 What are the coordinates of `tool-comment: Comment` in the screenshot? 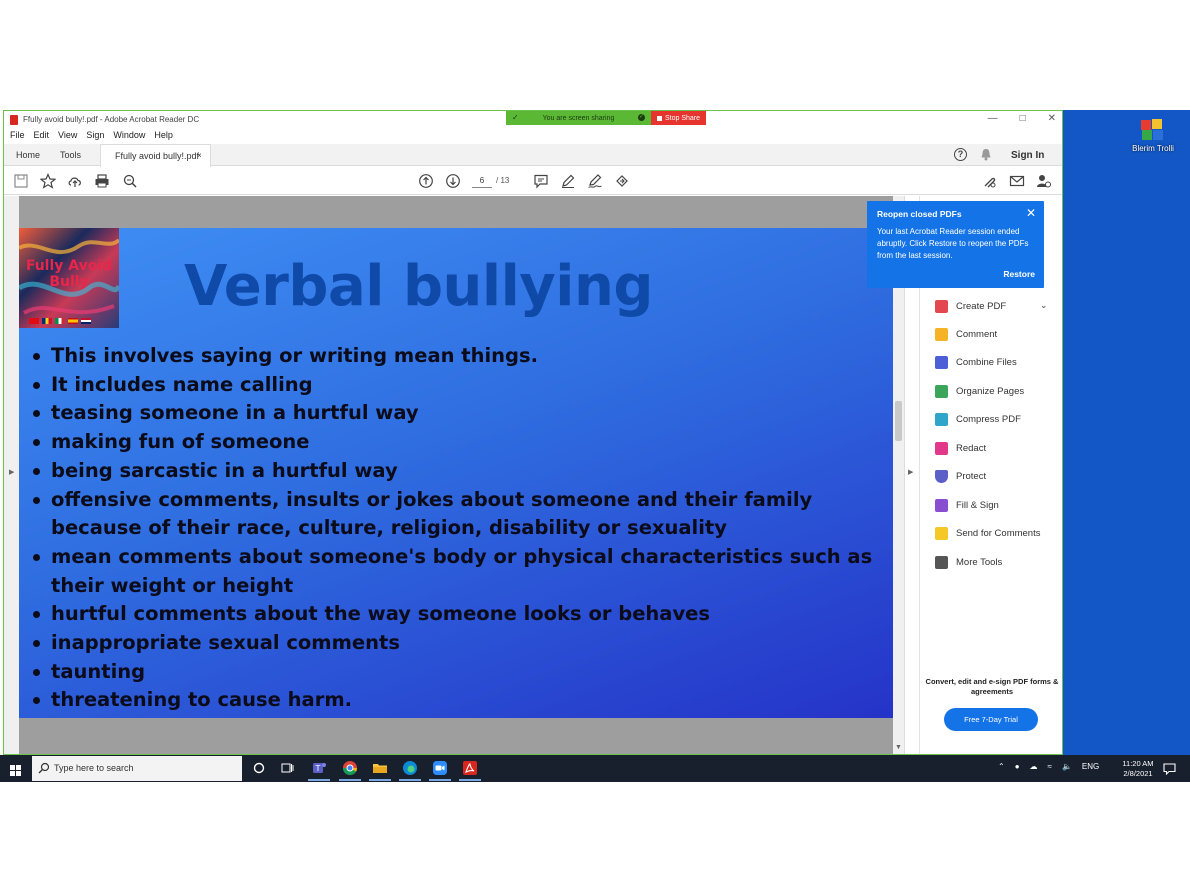 It's located at (966, 334).